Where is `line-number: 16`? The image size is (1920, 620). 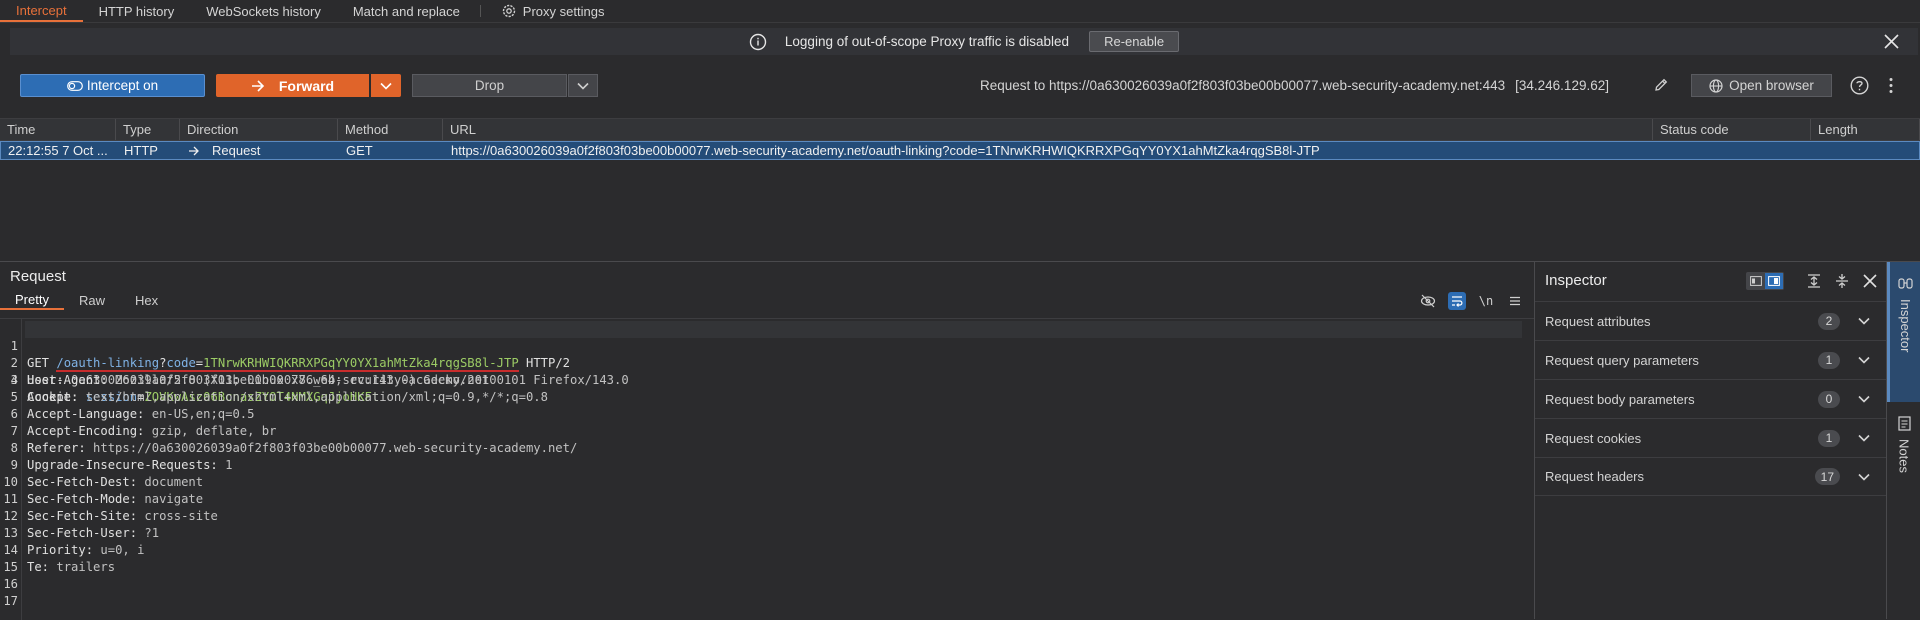 line-number: 16 is located at coordinates (10, 584).